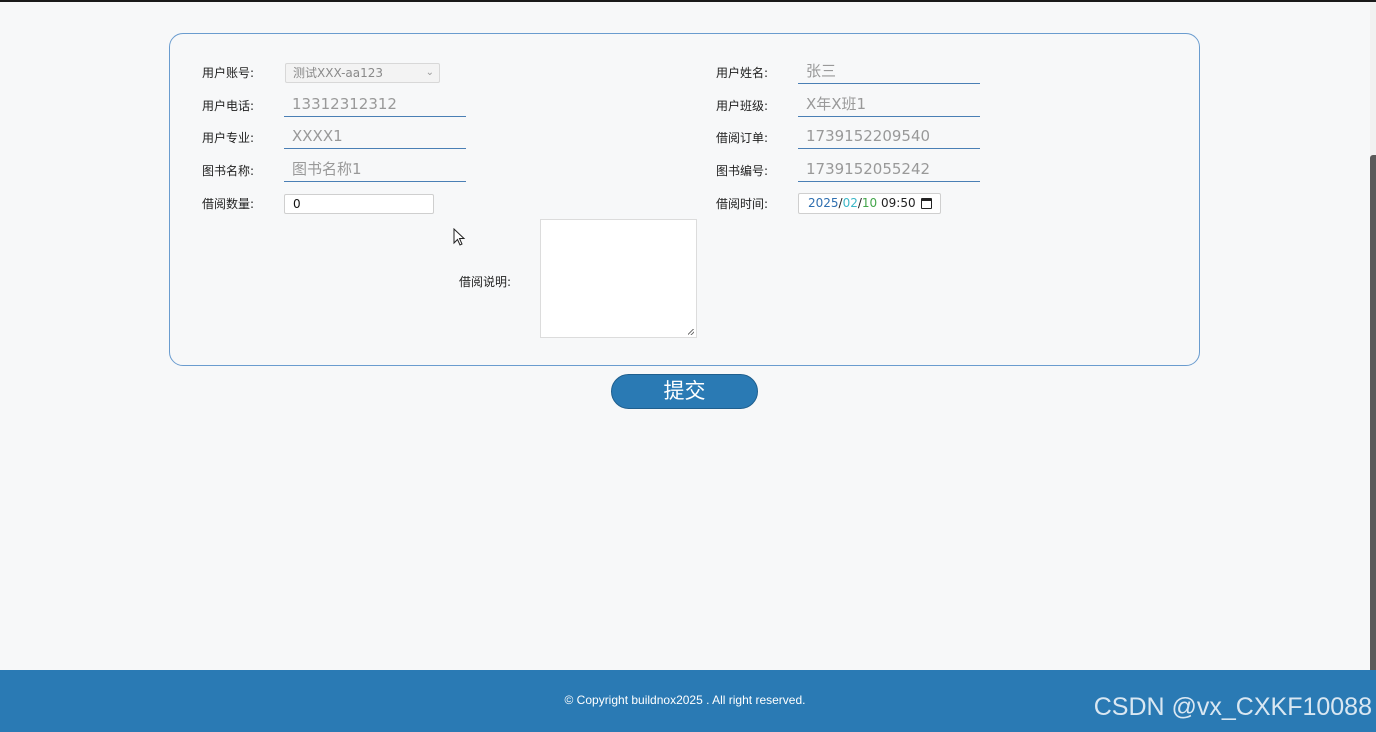 The height and width of the screenshot is (732, 1376). Describe the element at coordinates (338, 73) in the screenshot. I see `account-select-value: 测试XXX-aa123` at that location.